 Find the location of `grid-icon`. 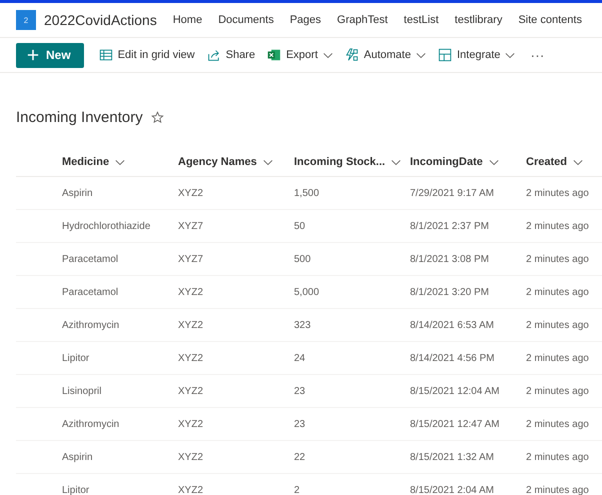

grid-icon is located at coordinates (105, 55).